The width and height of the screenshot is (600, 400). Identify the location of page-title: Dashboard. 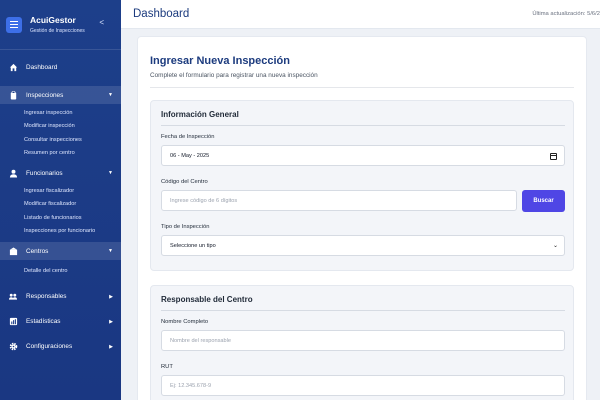
(161, 14).